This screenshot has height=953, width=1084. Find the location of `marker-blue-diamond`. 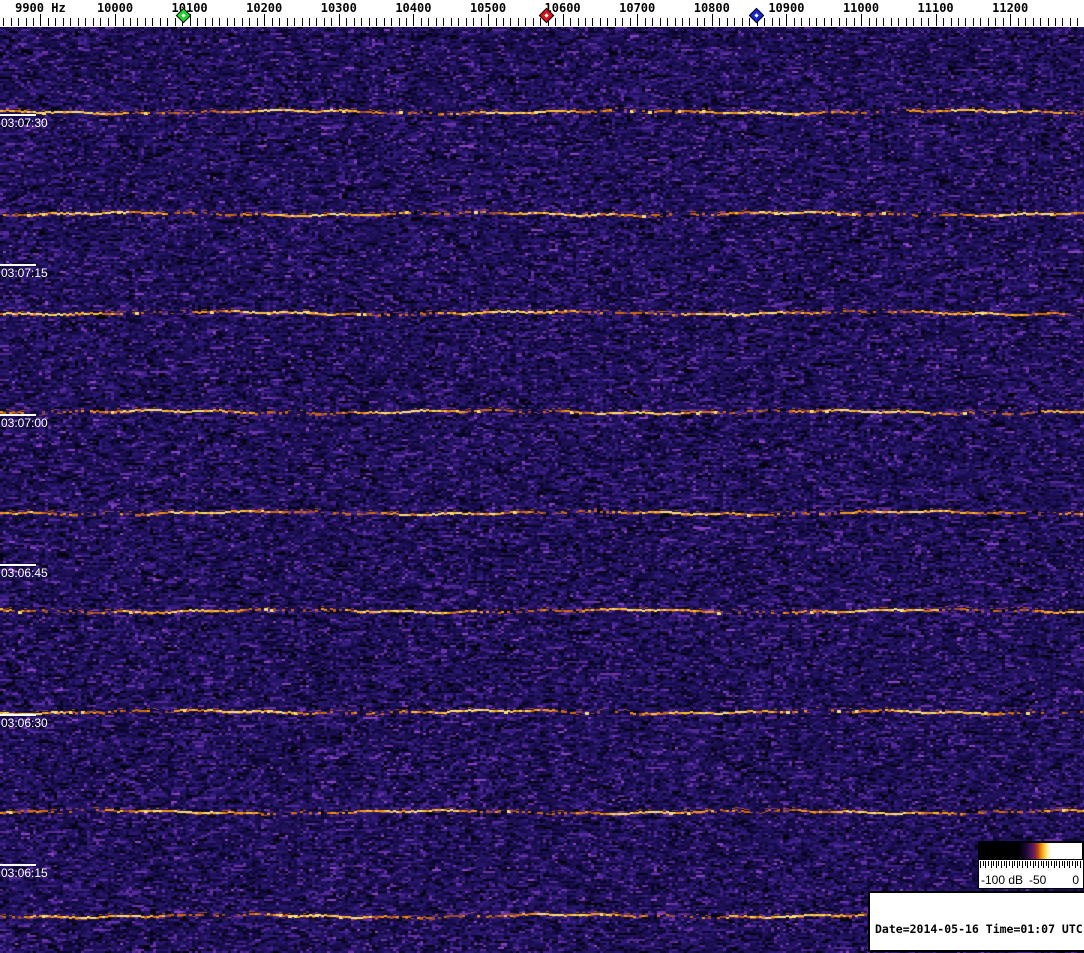

marker-blue-diamond is located at coordinates (756, 15).